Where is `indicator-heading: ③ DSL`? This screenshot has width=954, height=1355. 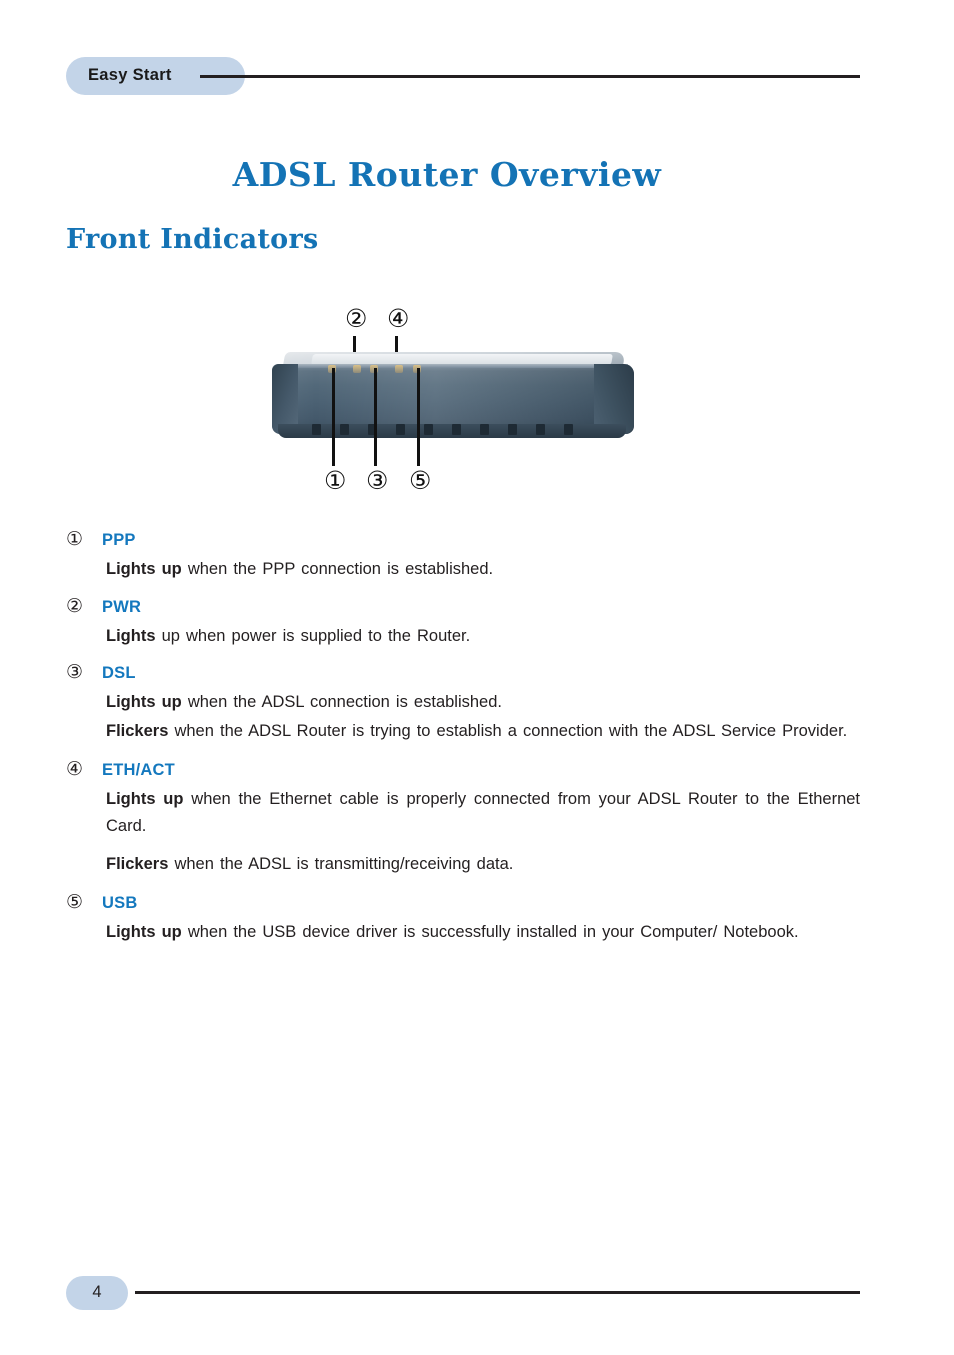 indicator-heading: ③ DSL is located at coordinates (477, 673).